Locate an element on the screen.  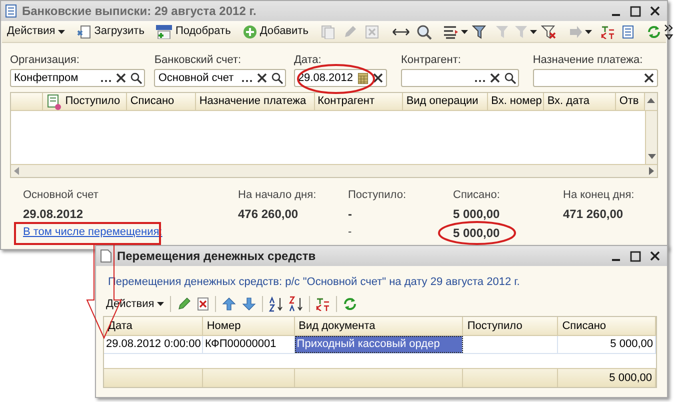
field-label: Банковский счет: is located at coordinates (198, 59).